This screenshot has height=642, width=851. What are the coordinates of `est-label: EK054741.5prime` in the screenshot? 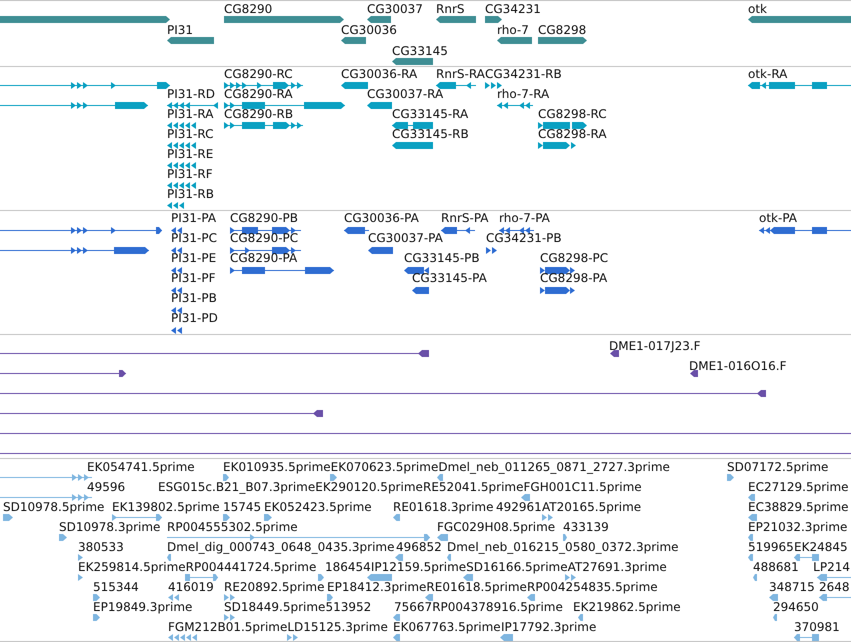 It's located at (141, 467).